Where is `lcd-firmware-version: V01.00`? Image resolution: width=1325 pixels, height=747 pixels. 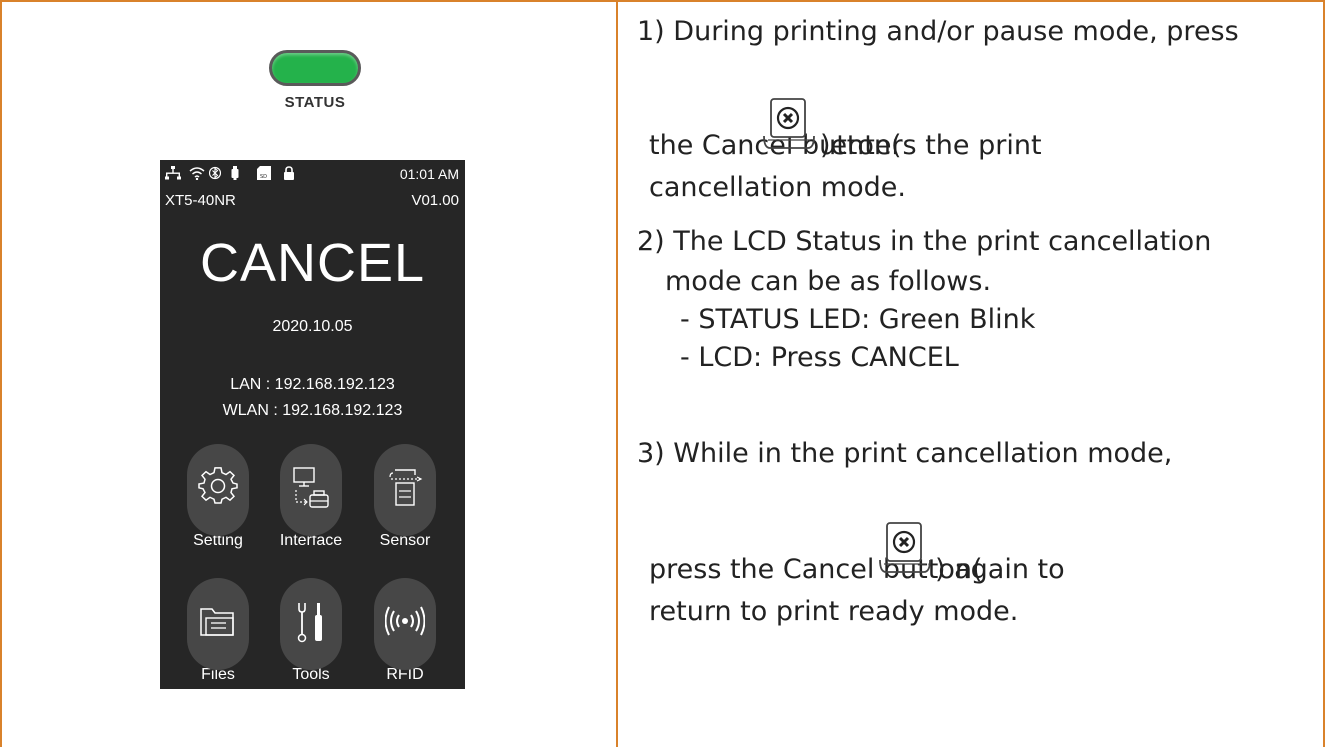
lcd-firmware-version: V01.00 is located at coordinates (435, 200).